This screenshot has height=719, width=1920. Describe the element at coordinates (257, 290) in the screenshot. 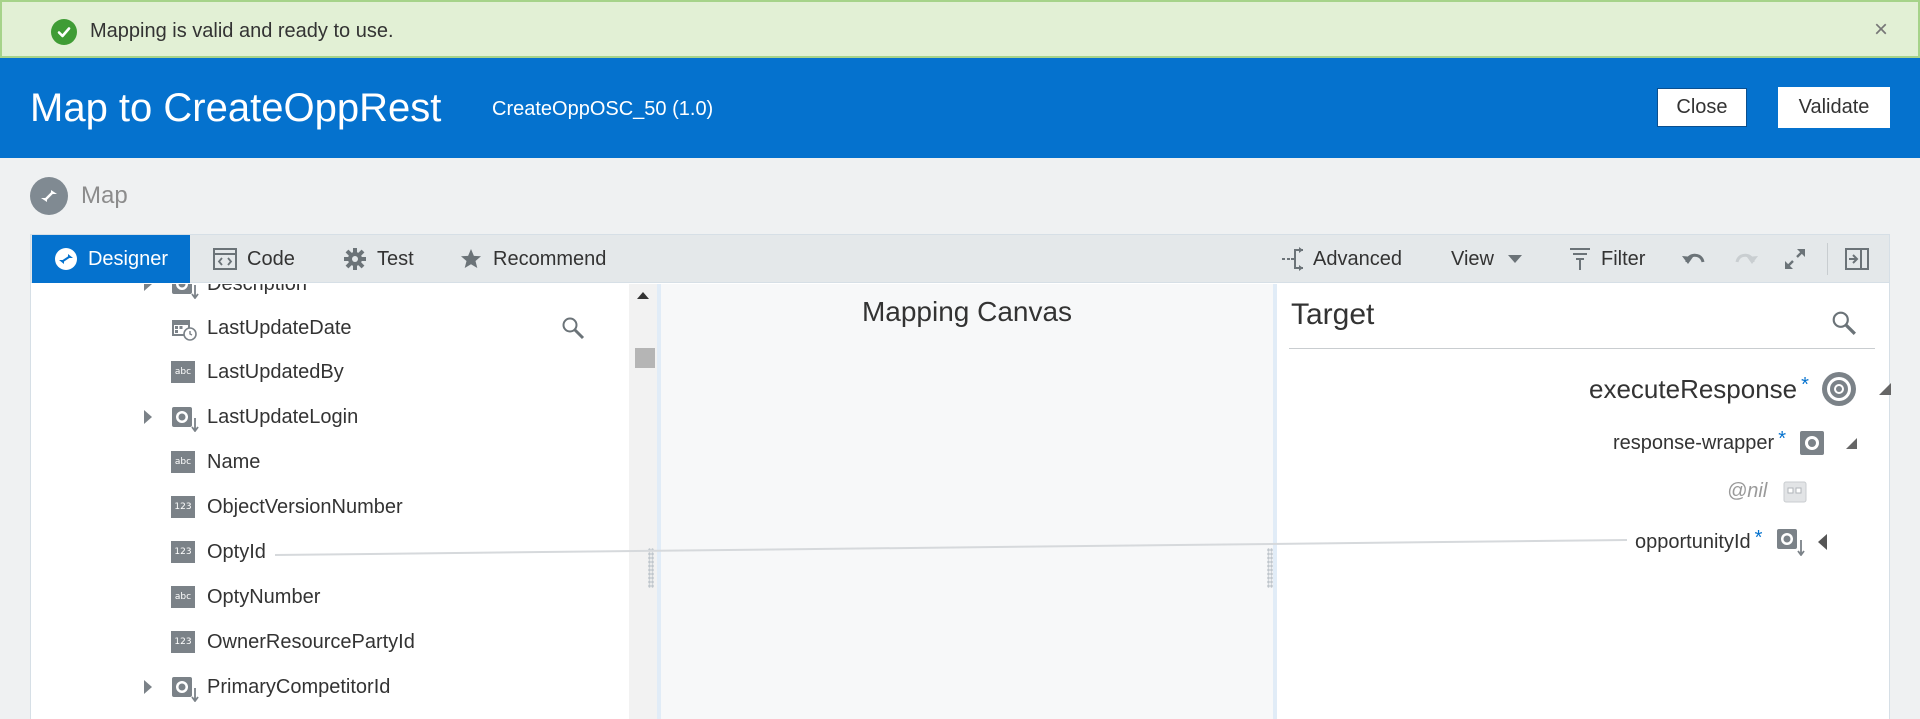

I see `source-item-label: Description` at that location.